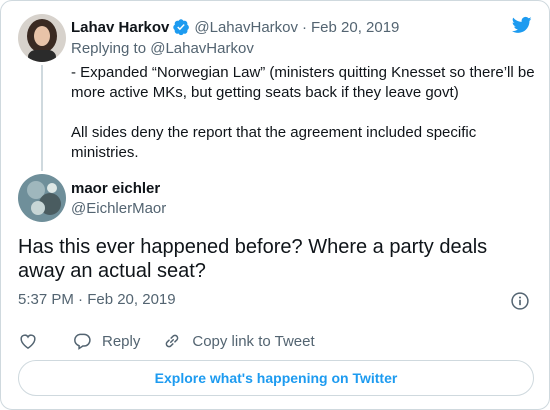 The width and height of the screenshot is (550, 410). What do you see at coordinates (253, 341) in the screenshot?
I see `copy-link-label: Copy link to Tweet` at bounding box center [253, 341].